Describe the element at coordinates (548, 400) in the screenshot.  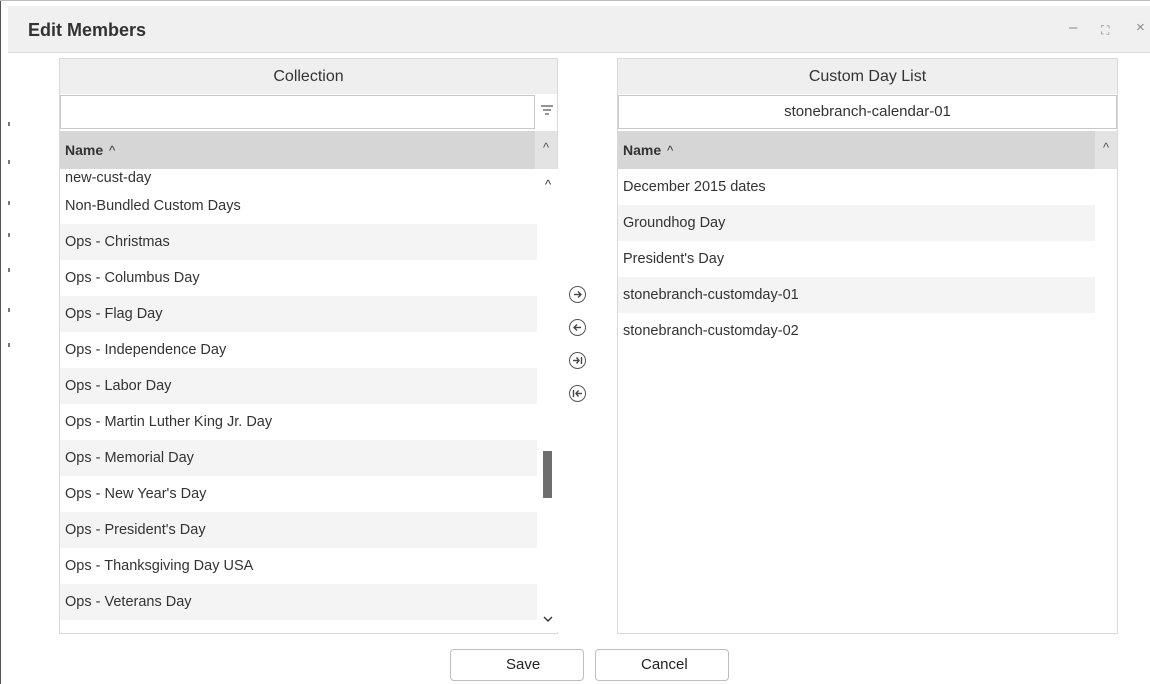
I see `collection-scrollbar` at that location.